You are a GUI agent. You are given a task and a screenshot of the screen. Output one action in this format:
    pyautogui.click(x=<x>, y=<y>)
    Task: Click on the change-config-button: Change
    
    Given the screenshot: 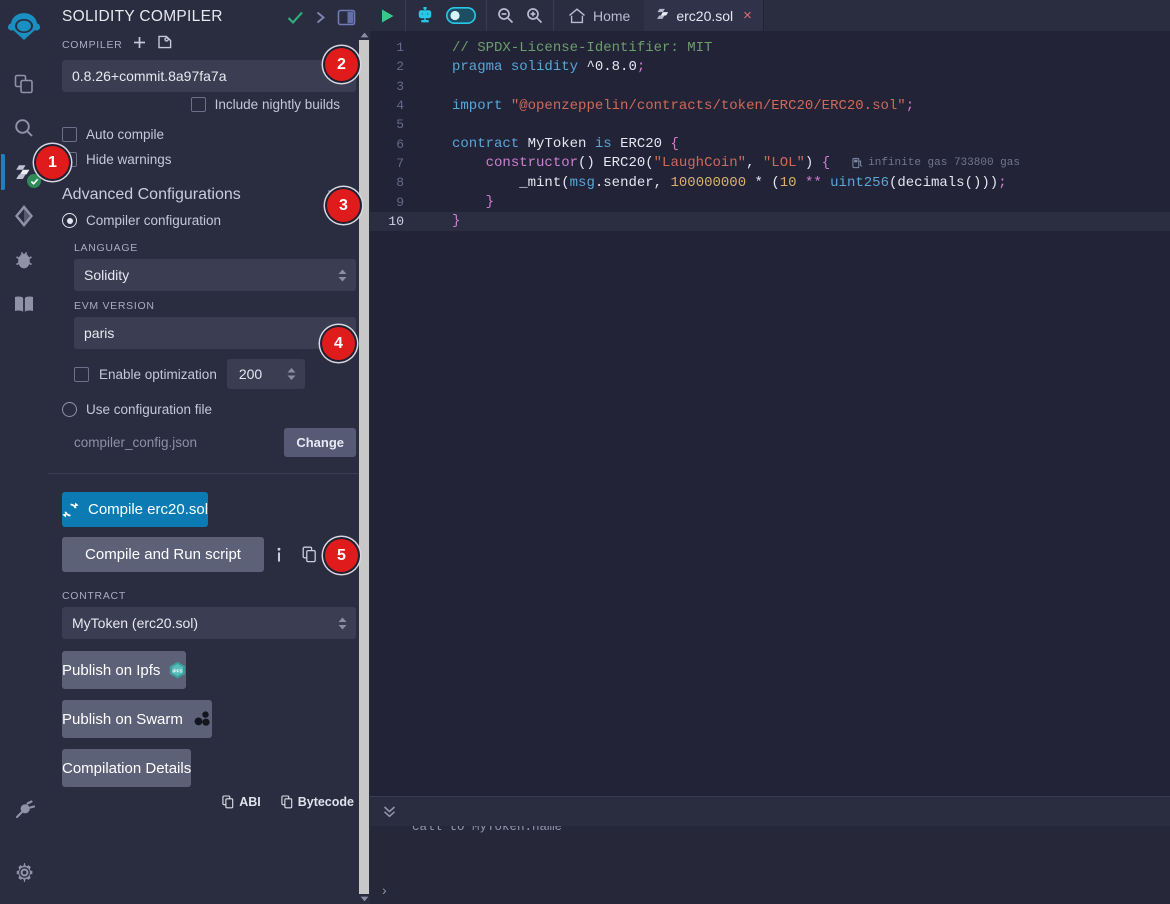 What is the action you would take?
    pyautogui.click(x=320, y=442)
    